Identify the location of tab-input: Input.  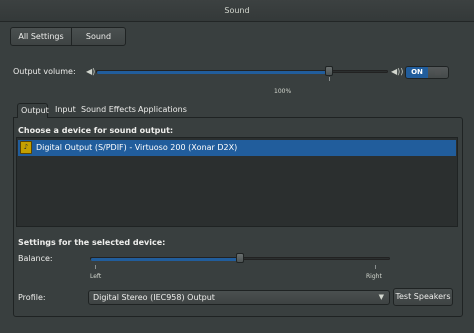
(65, 110).